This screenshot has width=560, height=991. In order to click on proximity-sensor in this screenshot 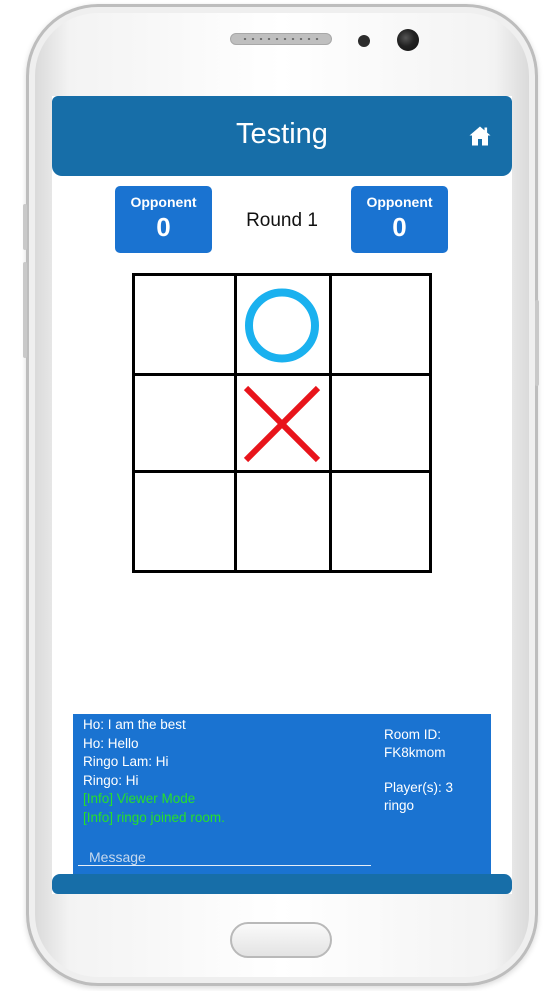, I will do `click(364, 41)`.